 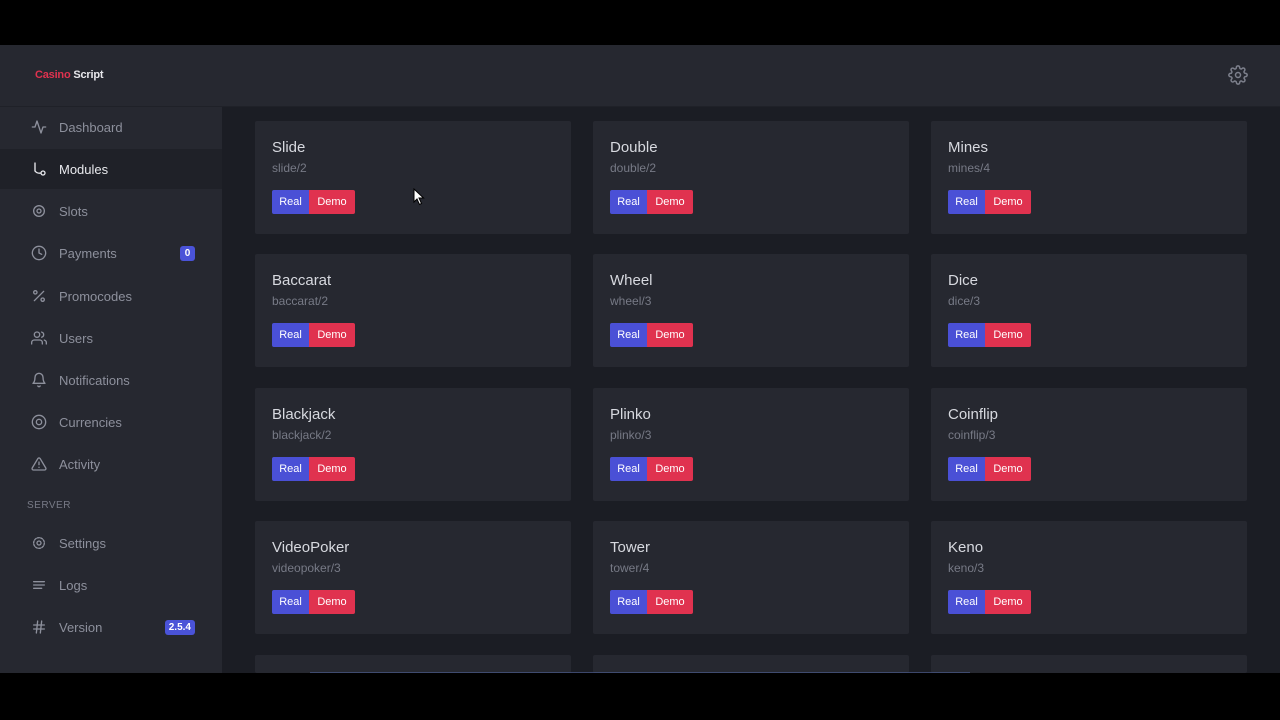 What do you see at coordinates (633, 168) in the screenshot?
I see `module-path: double/2` at bounding box center [633, 168].